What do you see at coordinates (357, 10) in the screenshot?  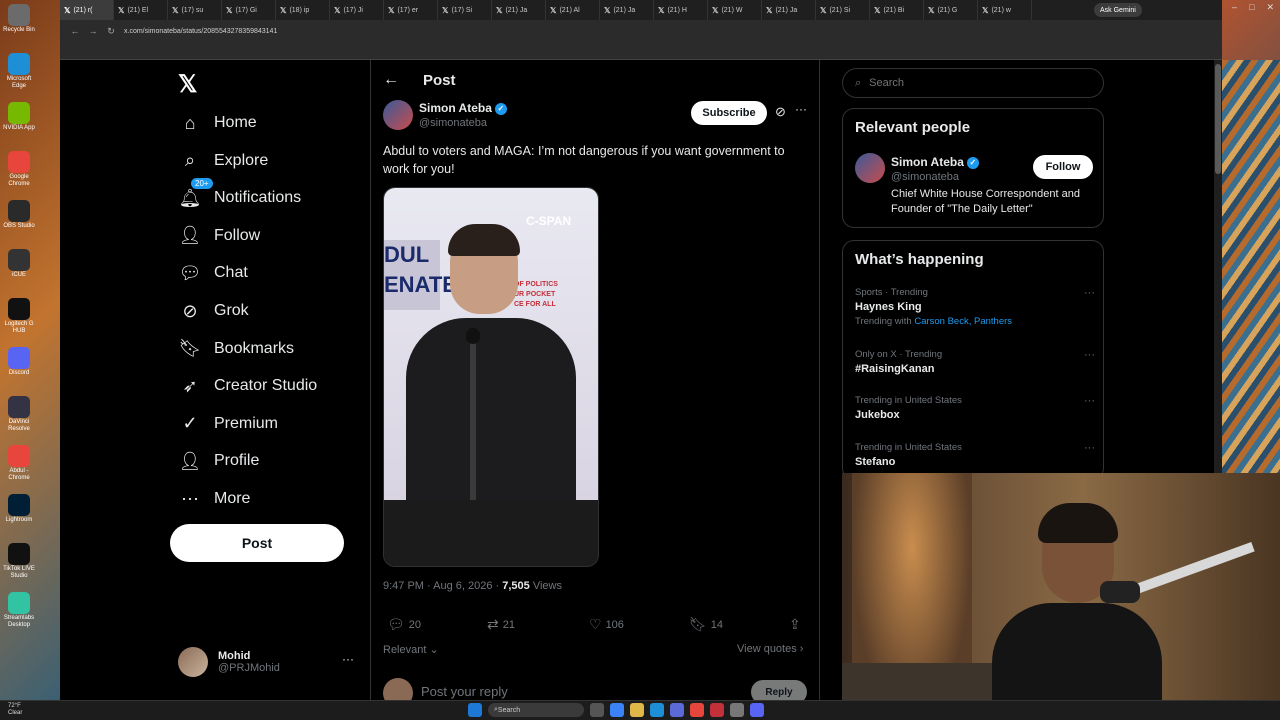 I see `browser-tab: 𝕏 (17) Ji` at bounding box center [357, 10].